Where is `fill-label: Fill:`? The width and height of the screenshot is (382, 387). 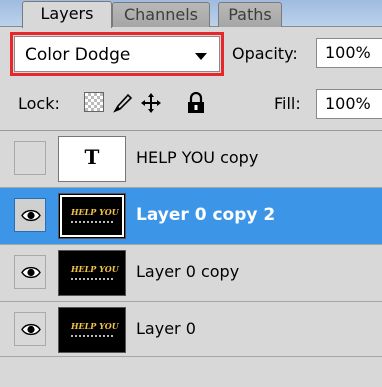
fill-label: Fill: is located at coordinates (287, 103).